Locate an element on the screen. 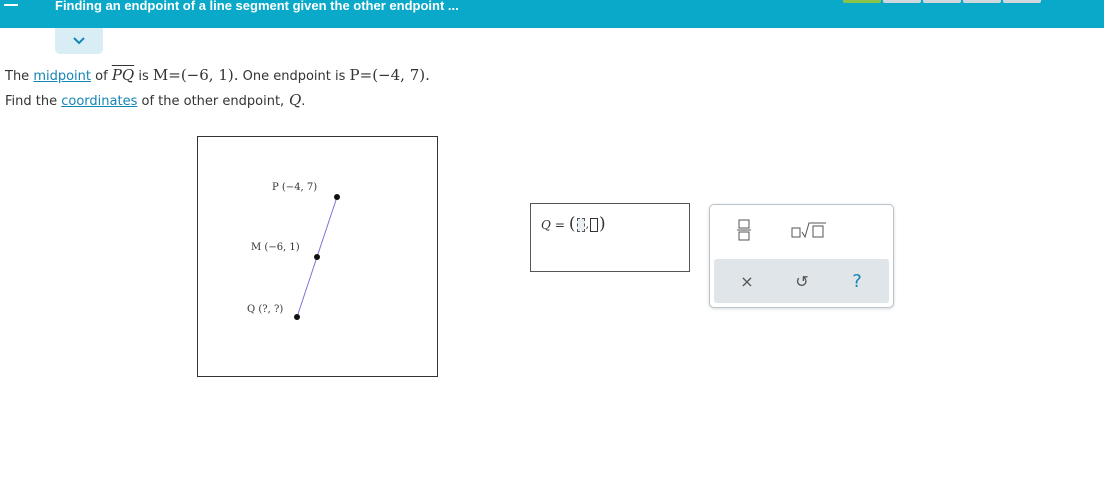 The width and height of the screenshot is (1104, 496). close-paren: ) is located at coordinates (602, 224).